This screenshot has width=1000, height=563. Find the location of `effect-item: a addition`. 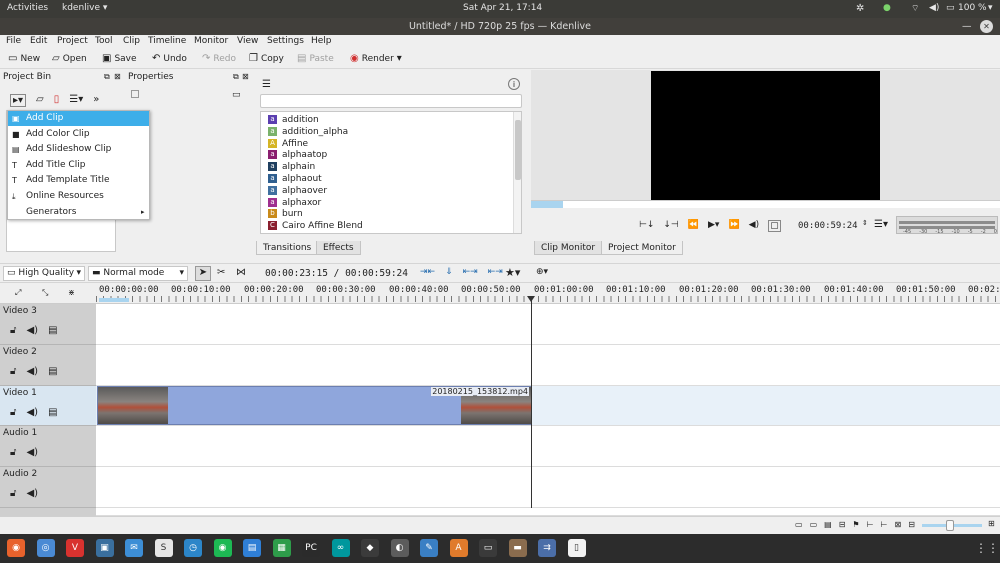

effect-item: a addition is located at coordinates (388, 120).